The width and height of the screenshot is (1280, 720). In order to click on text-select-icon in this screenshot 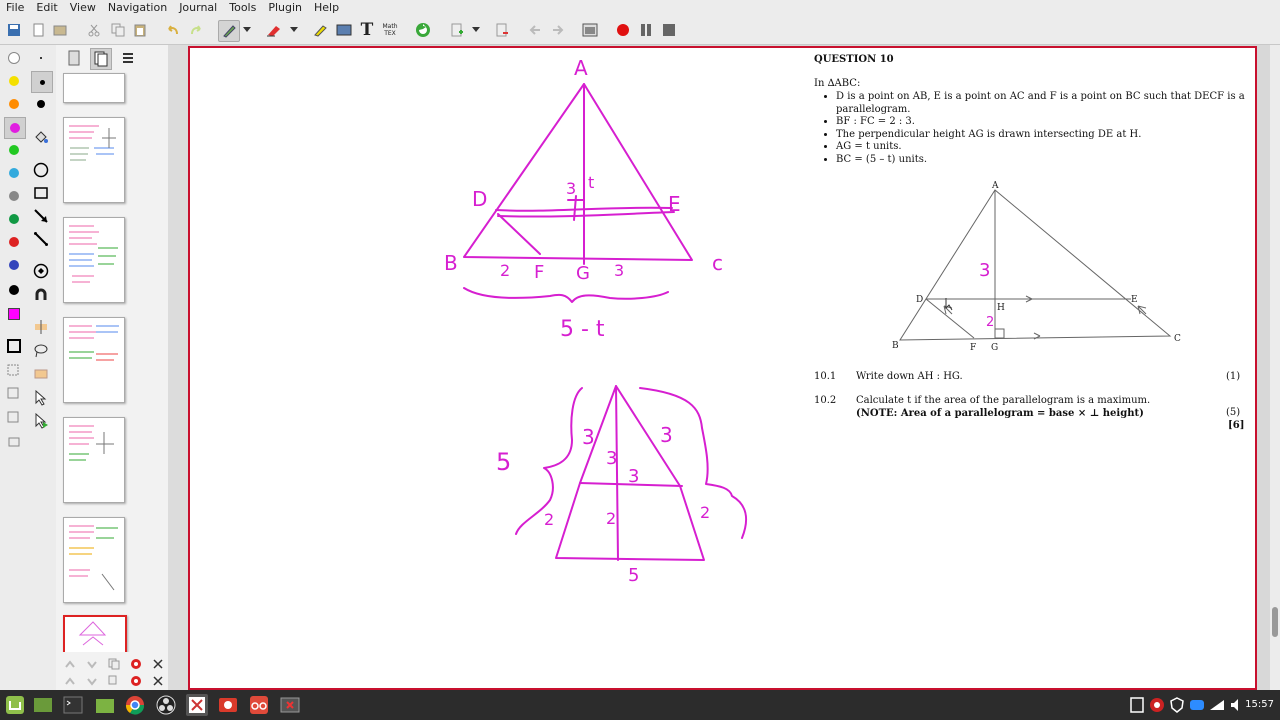, I will do `click(14, 417)`.